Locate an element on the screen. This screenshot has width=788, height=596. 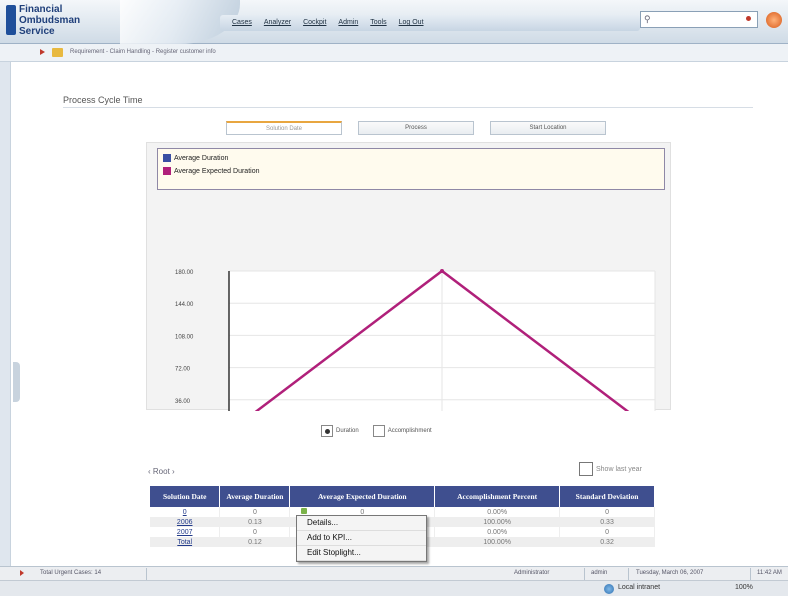
date-link: 2006 is located at coordinates (185, 522).